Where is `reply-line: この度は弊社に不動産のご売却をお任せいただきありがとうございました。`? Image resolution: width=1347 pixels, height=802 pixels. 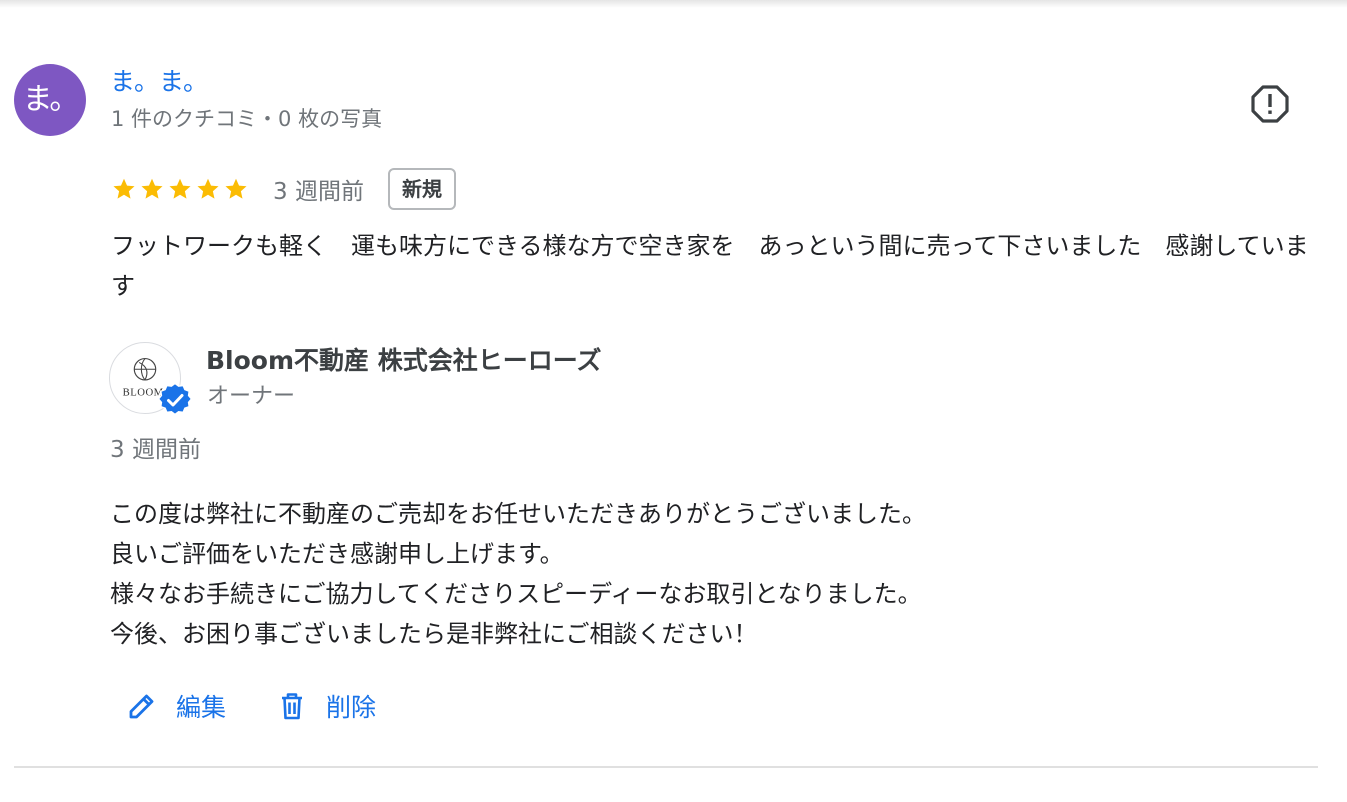
reply-line: この度は弊社に不動産のご売却をお任せいただきありがとうございました。 is located at coordinates (518, 514).